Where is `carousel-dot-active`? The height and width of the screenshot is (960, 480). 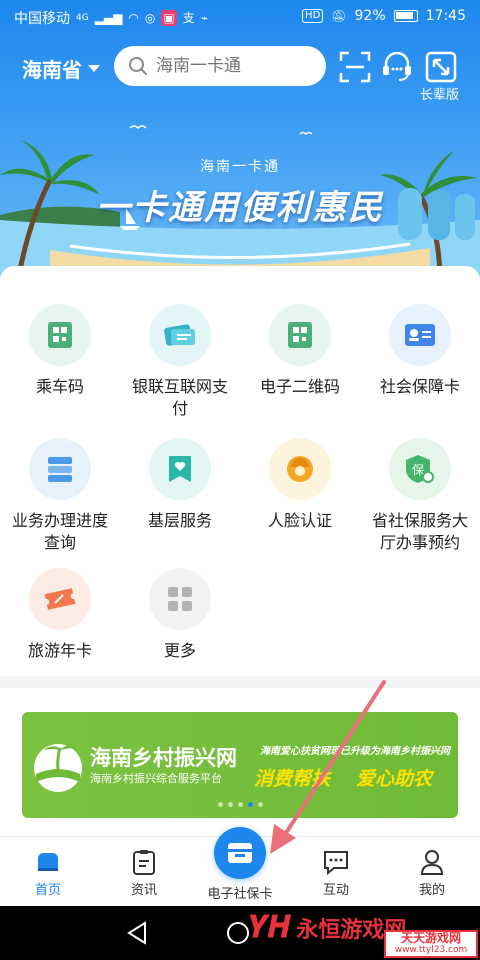 carousel-dot-active is located at coordinates (250, 804).